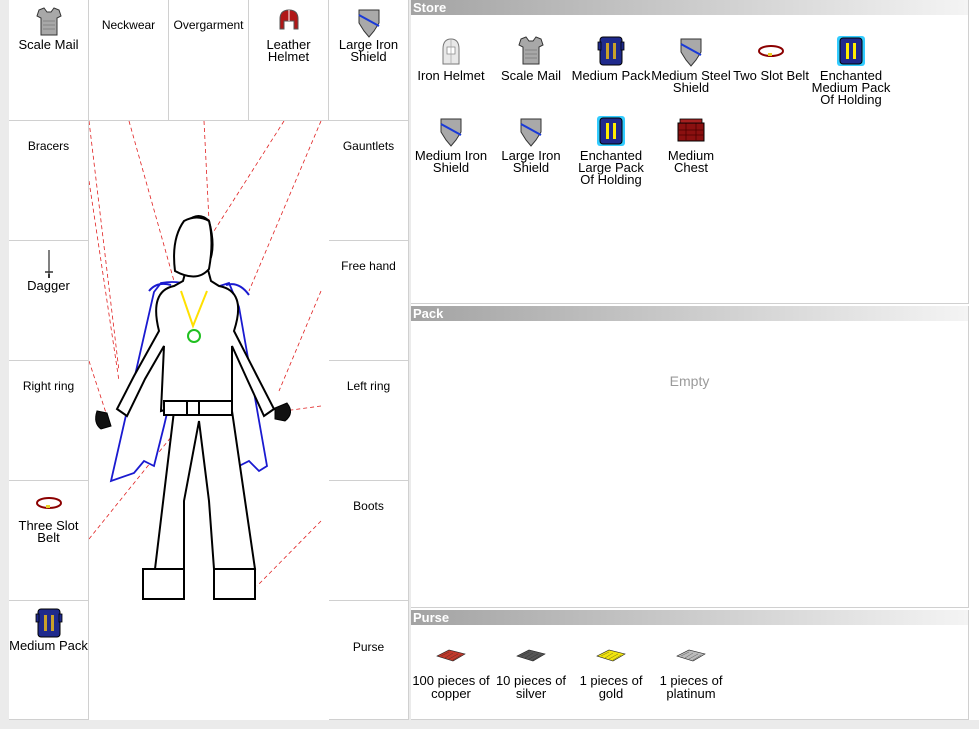  I want to click on slot-label: Three Slot Belt, so click(48, 531).